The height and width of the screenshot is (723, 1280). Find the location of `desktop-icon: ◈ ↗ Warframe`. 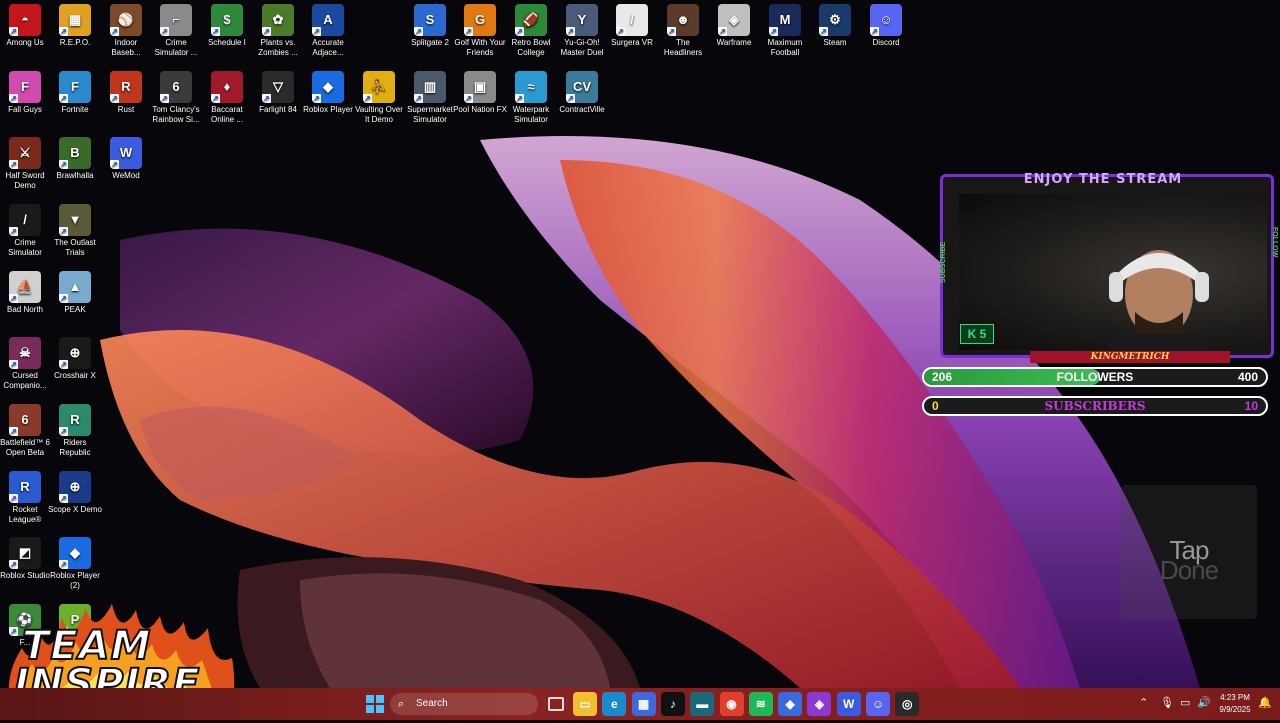

desktop-icon: ◈ ↗ Warframe is located at coordinates (734, 26).